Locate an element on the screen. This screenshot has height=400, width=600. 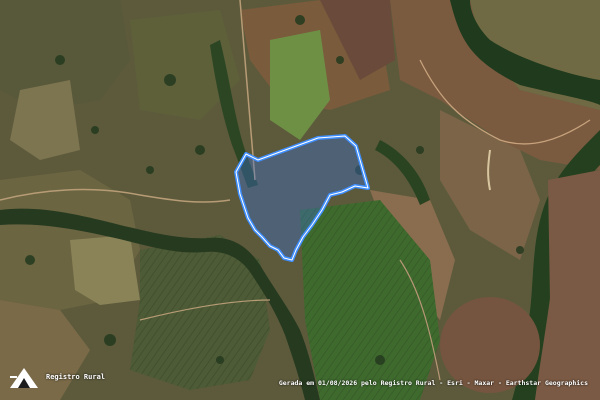
registro-rural-logo-icon is located at coordinates (24, 378).